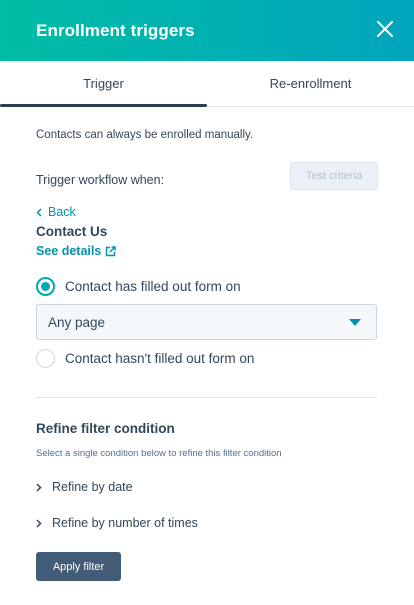 This screenshot has width=414, height=605. What do you see at coordinates (69, 251) in the screenshot?
I see `see-details-label: See details` at bounding box center [69, 251].